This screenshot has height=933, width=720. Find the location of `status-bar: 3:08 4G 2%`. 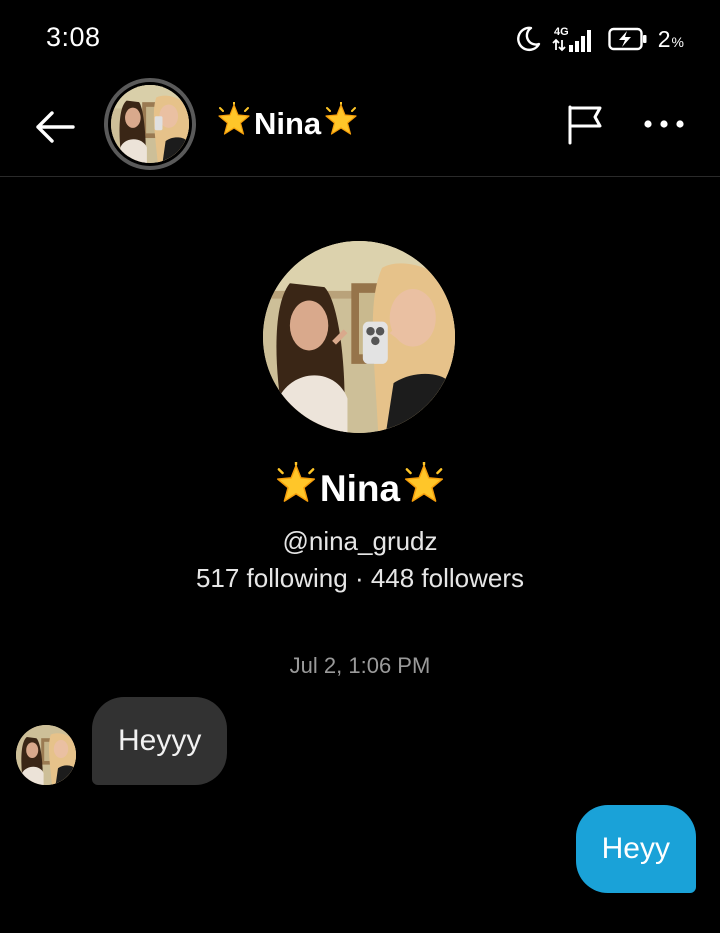

status-bar: 3:08 4G 2% is located at coordinates (360, 39).